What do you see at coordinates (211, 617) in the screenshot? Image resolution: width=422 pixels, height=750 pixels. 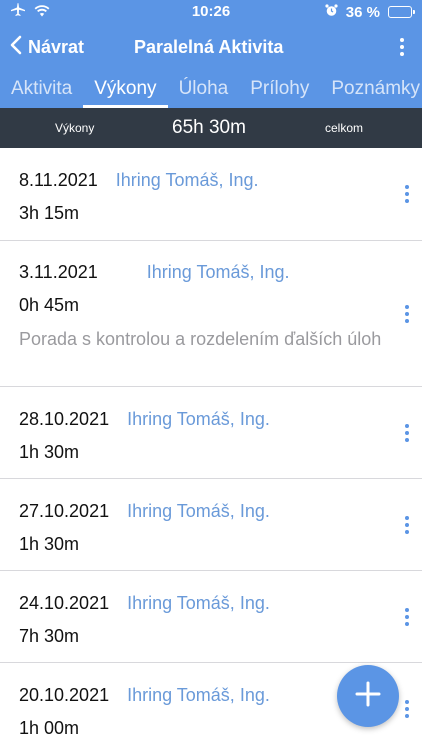 I see `list-item: 24.10.2021 Ihring Tomáš, Ing. 7h 30m` at bounding box center [211, 617].